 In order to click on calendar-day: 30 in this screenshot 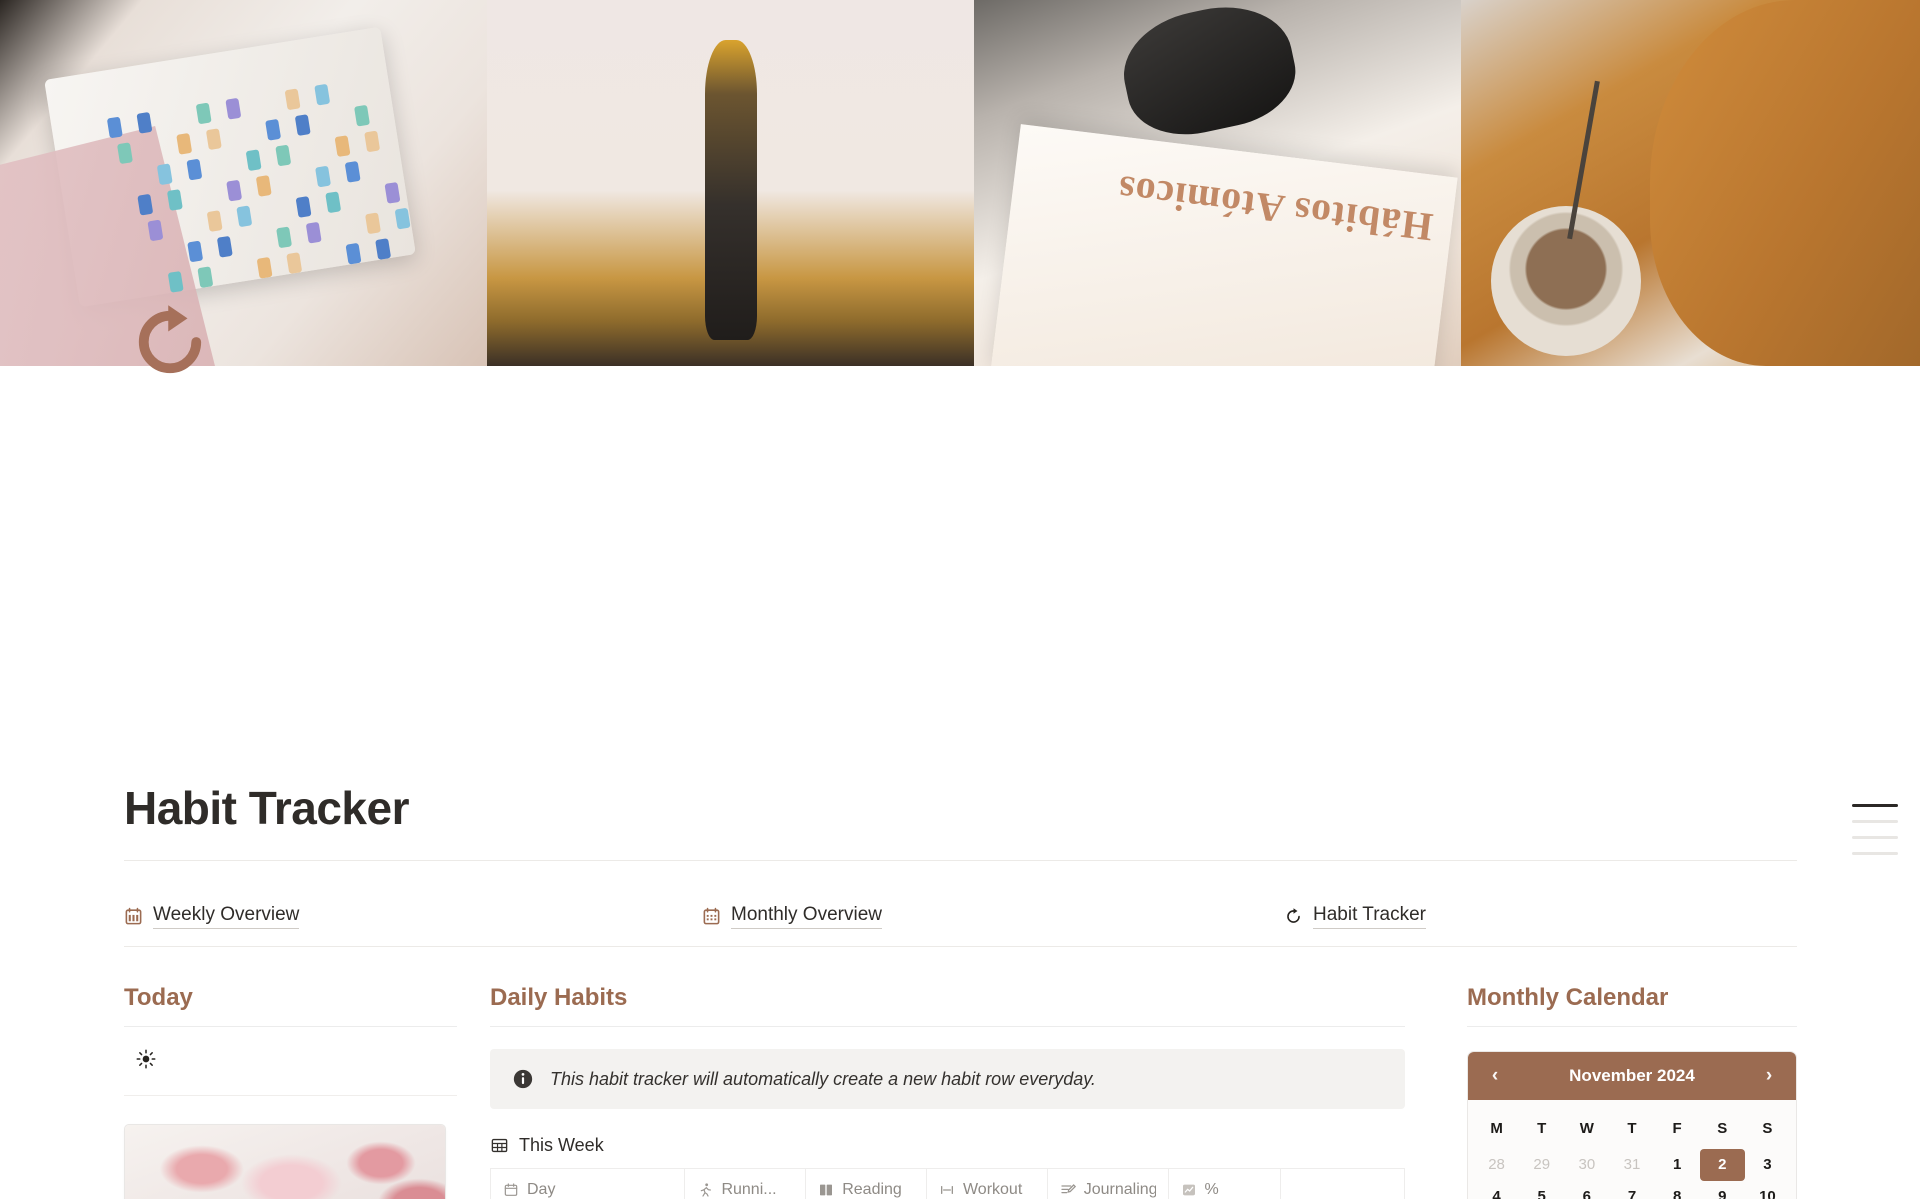, I will do `click(1586, 1165)`.